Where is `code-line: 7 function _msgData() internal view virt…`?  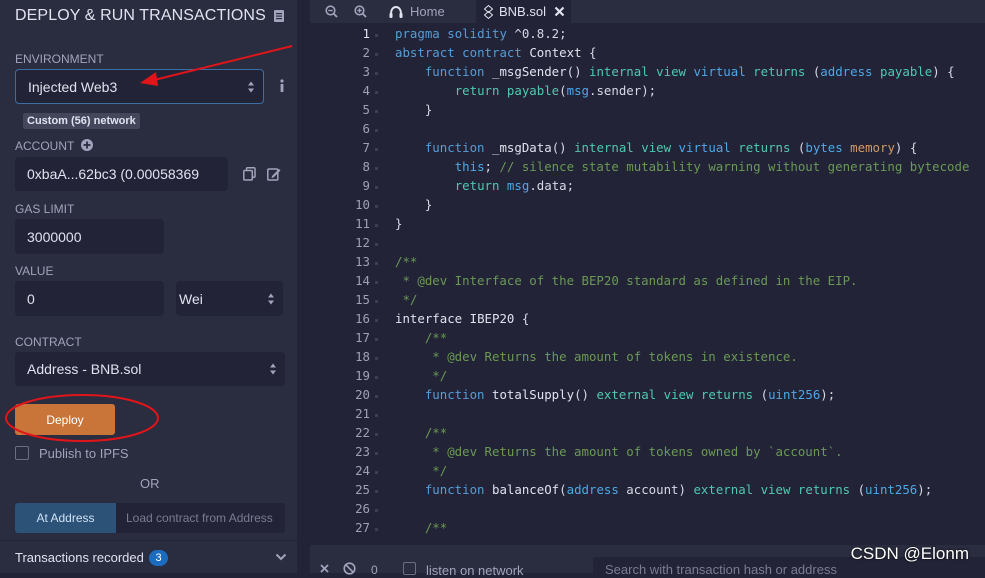
code-line: 7 function _msgData() internal view virt… is located at coordinates (647, 149).